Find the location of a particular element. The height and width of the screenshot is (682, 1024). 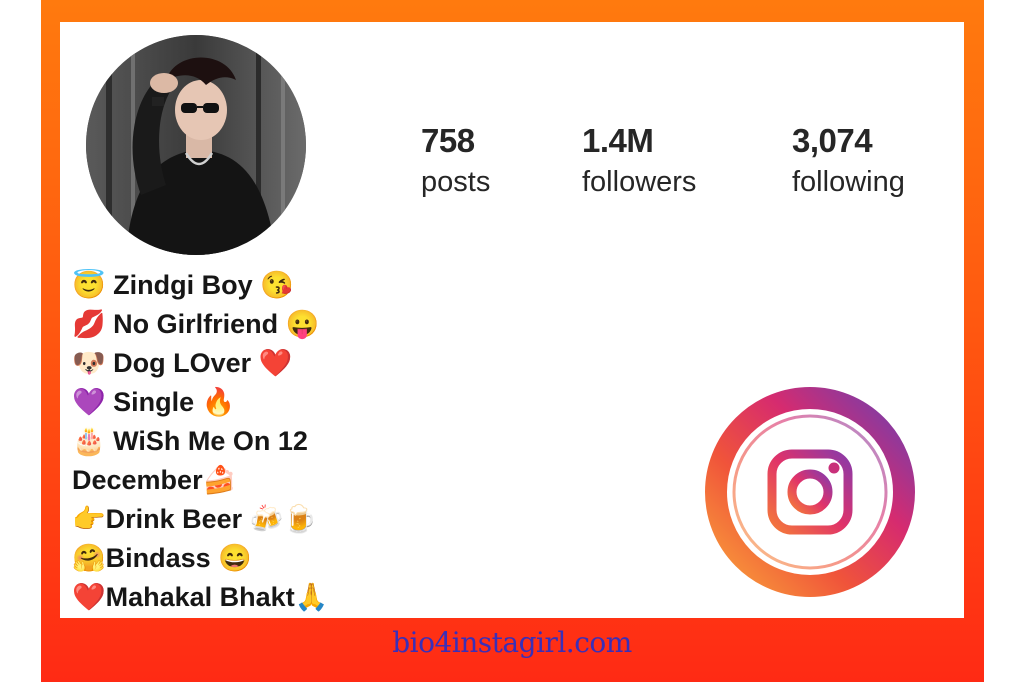

avatar-photo is located at coordinates (196, 145).